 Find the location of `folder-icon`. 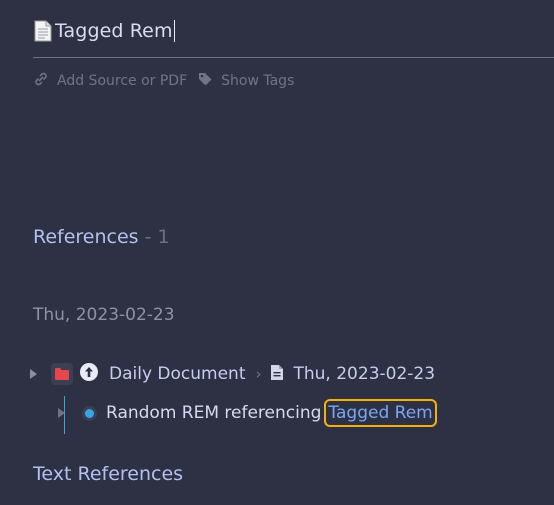

folder-icon is located at coordinates (62, 374).